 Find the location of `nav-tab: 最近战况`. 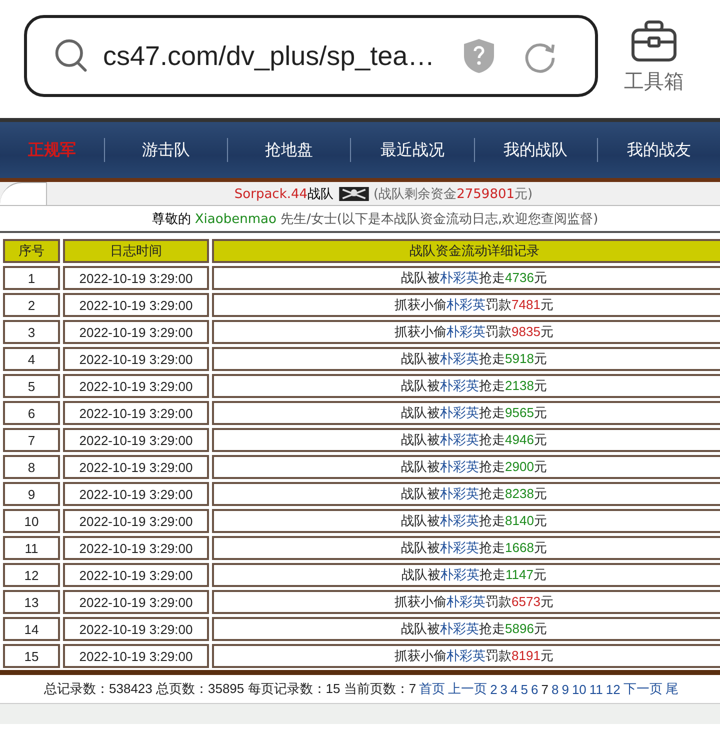

nav-tab: 最近战况 is located at coordinates (412, 150).